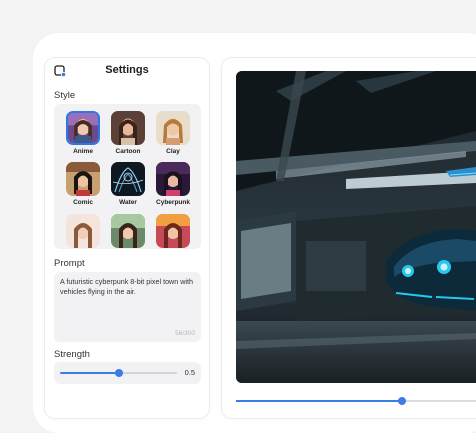 Image resolution: width=476 pixels, height=433 pixels. I want to click on strength-slider-handle, so click(118, 373).